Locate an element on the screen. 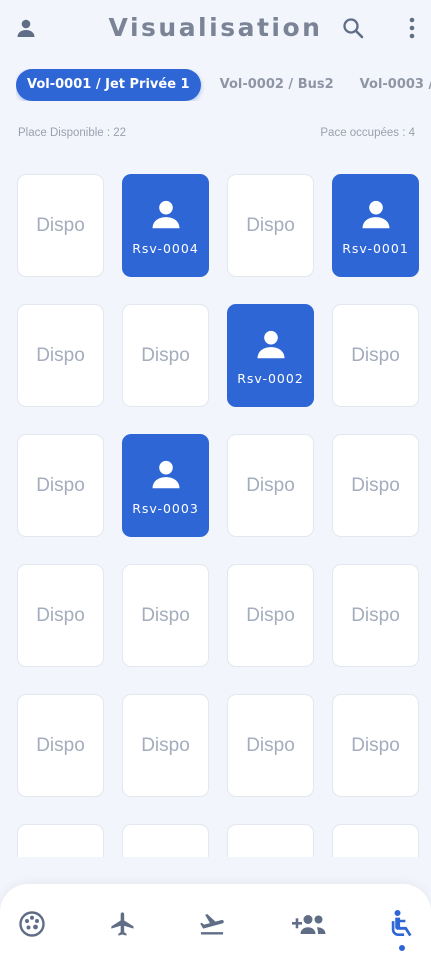 The height and width of the screenshot is (959, 431). accessible-seat-icon is located at coordinates (401, 924).